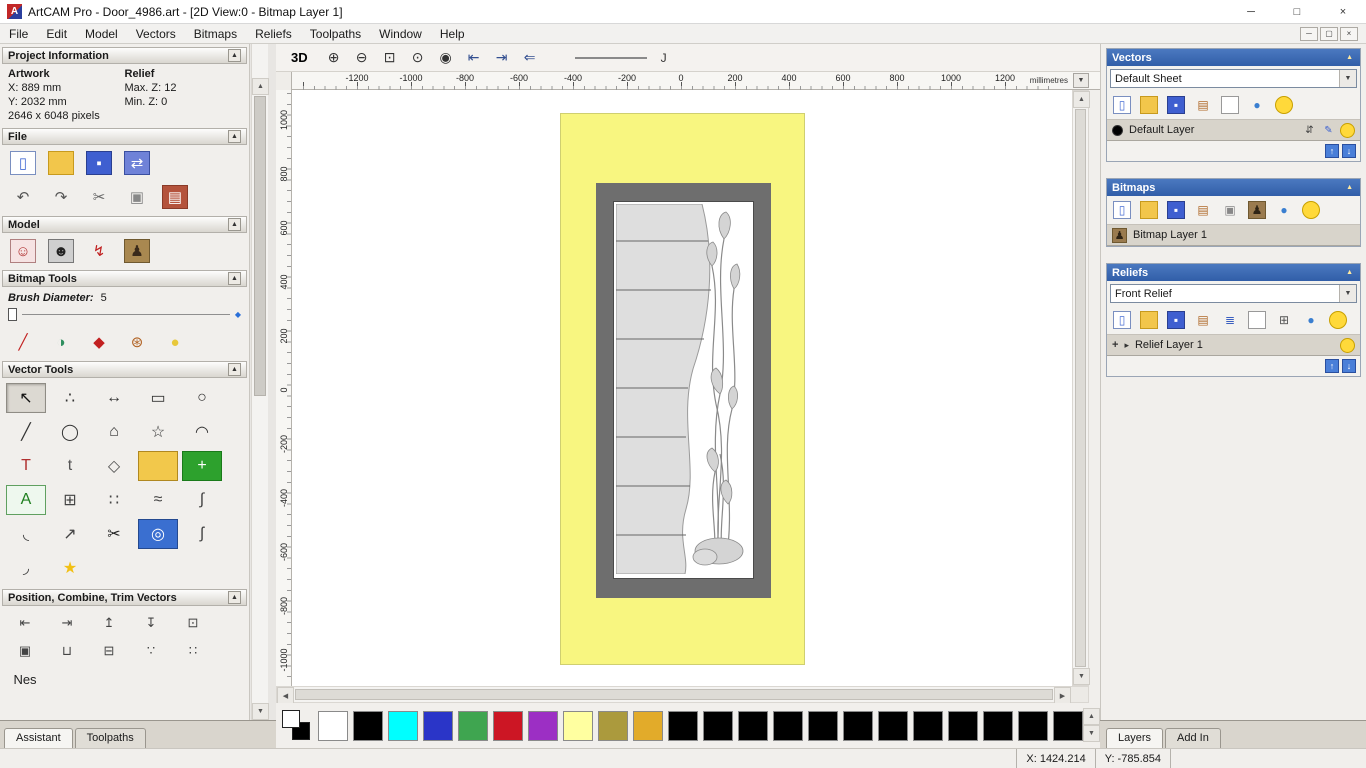  I want to click on menu-bitmaps: Bitmaps, so click(215, 34).